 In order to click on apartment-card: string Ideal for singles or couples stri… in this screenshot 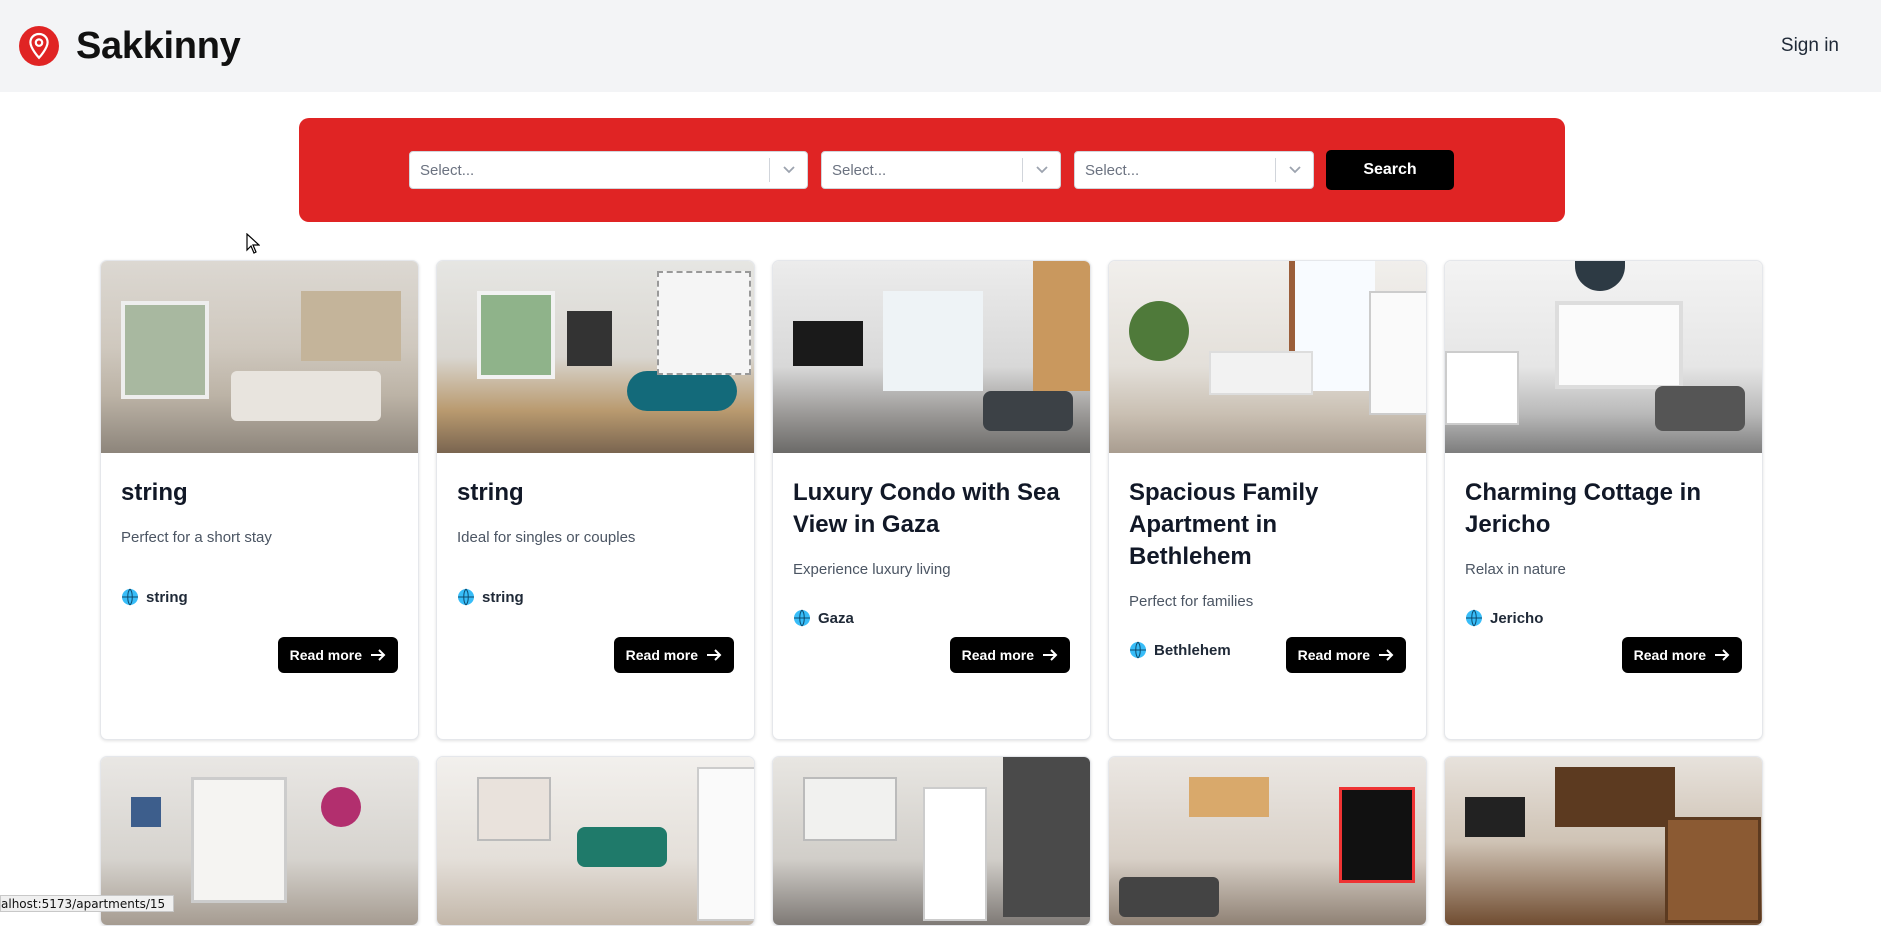, I will do `click(595, 500)`.